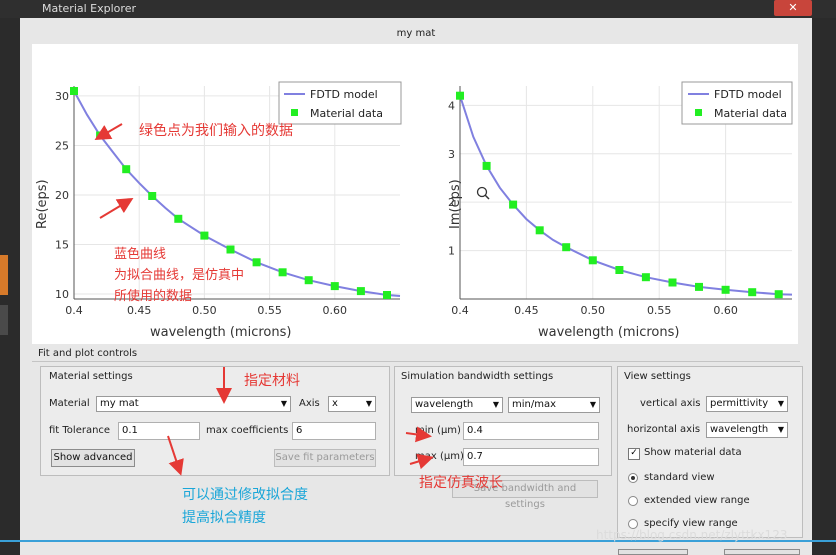 The height and width of the screenshot is (555, 836). I want to click on x-tick-label: 0.50, so click(593, 310).